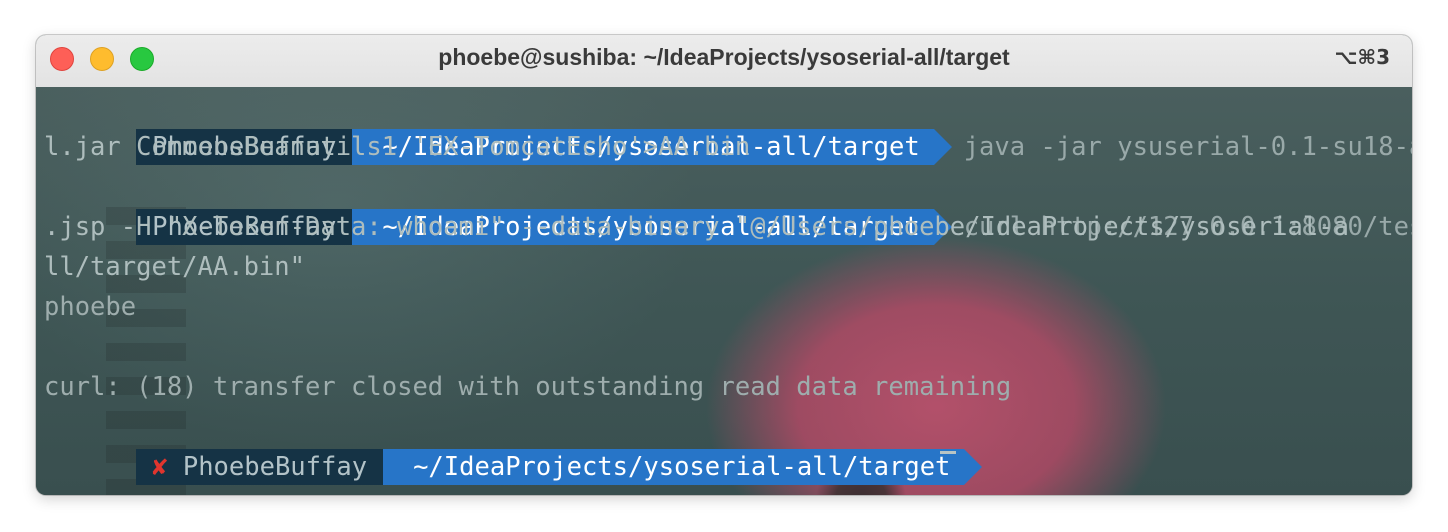 The image size is (1448, 532). What do you see at coordinates (275, 467) in the screenshot?
I see `prompt-user: PhoebeBuffay` at bounding box center [275, 467].